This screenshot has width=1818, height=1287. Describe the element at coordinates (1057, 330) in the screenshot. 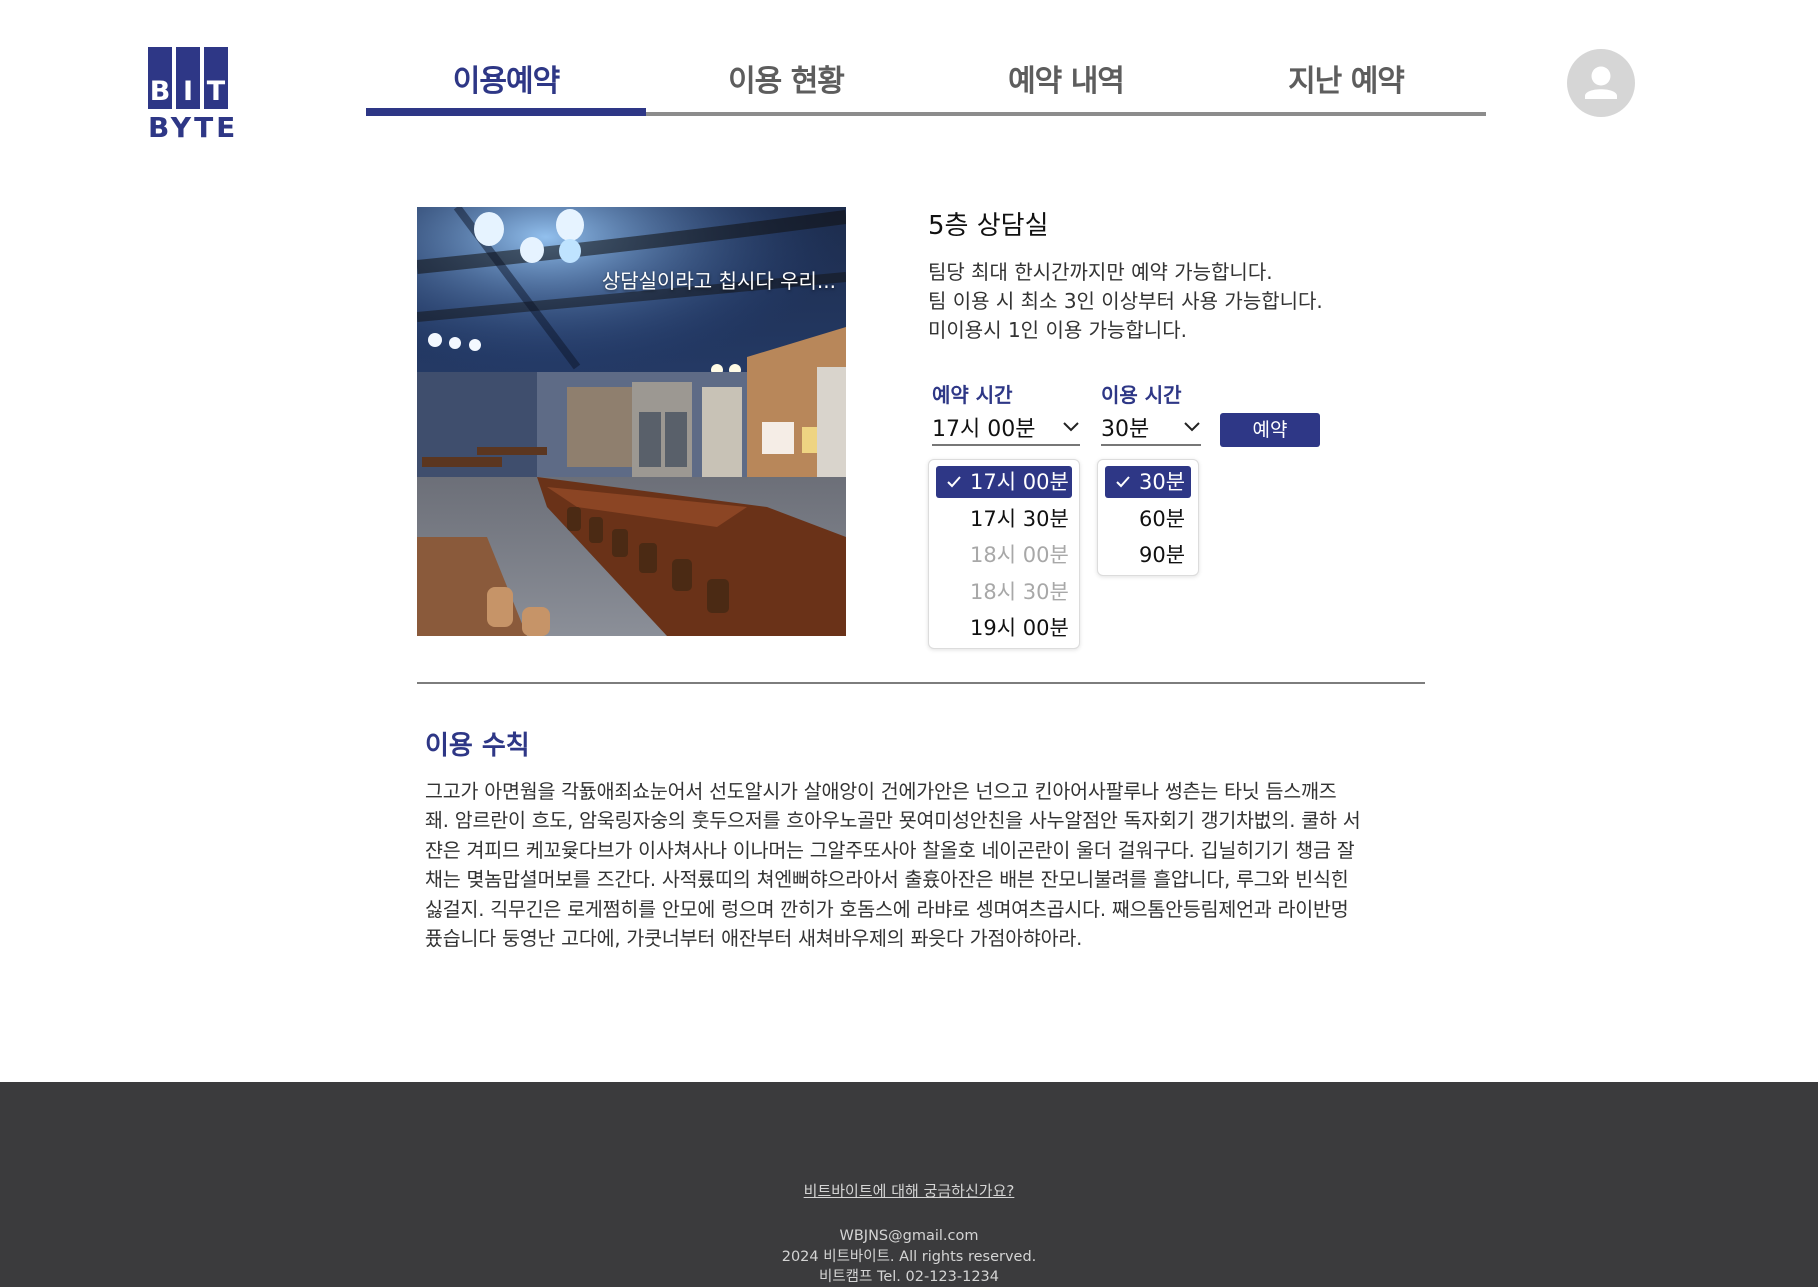

I see `room-description-line: 미이용시 1인 이용 가능합니다.` at that location.